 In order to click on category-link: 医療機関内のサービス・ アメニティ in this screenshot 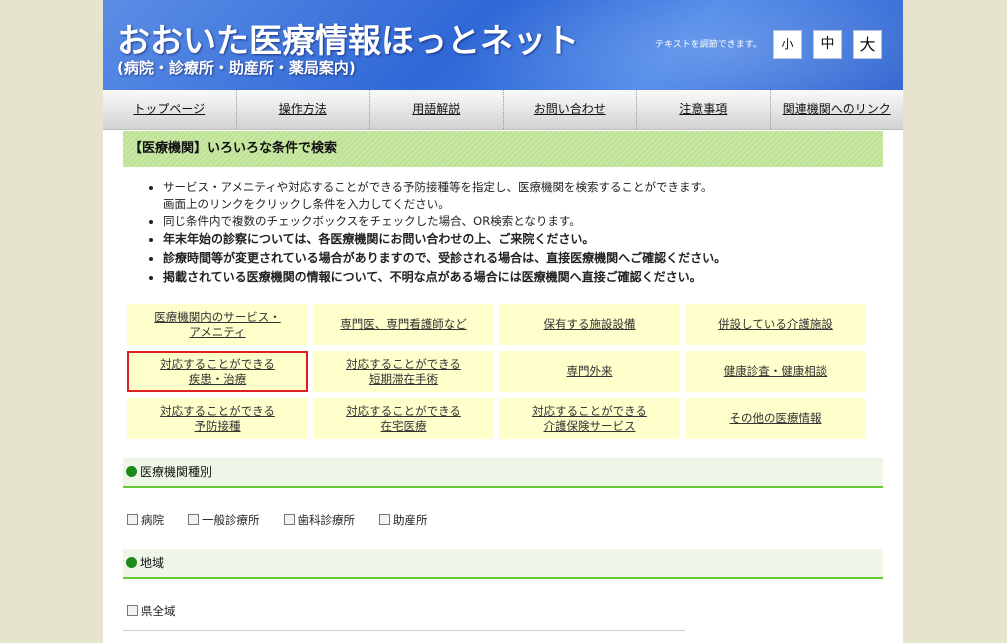, I will do `click(217, 324)`.